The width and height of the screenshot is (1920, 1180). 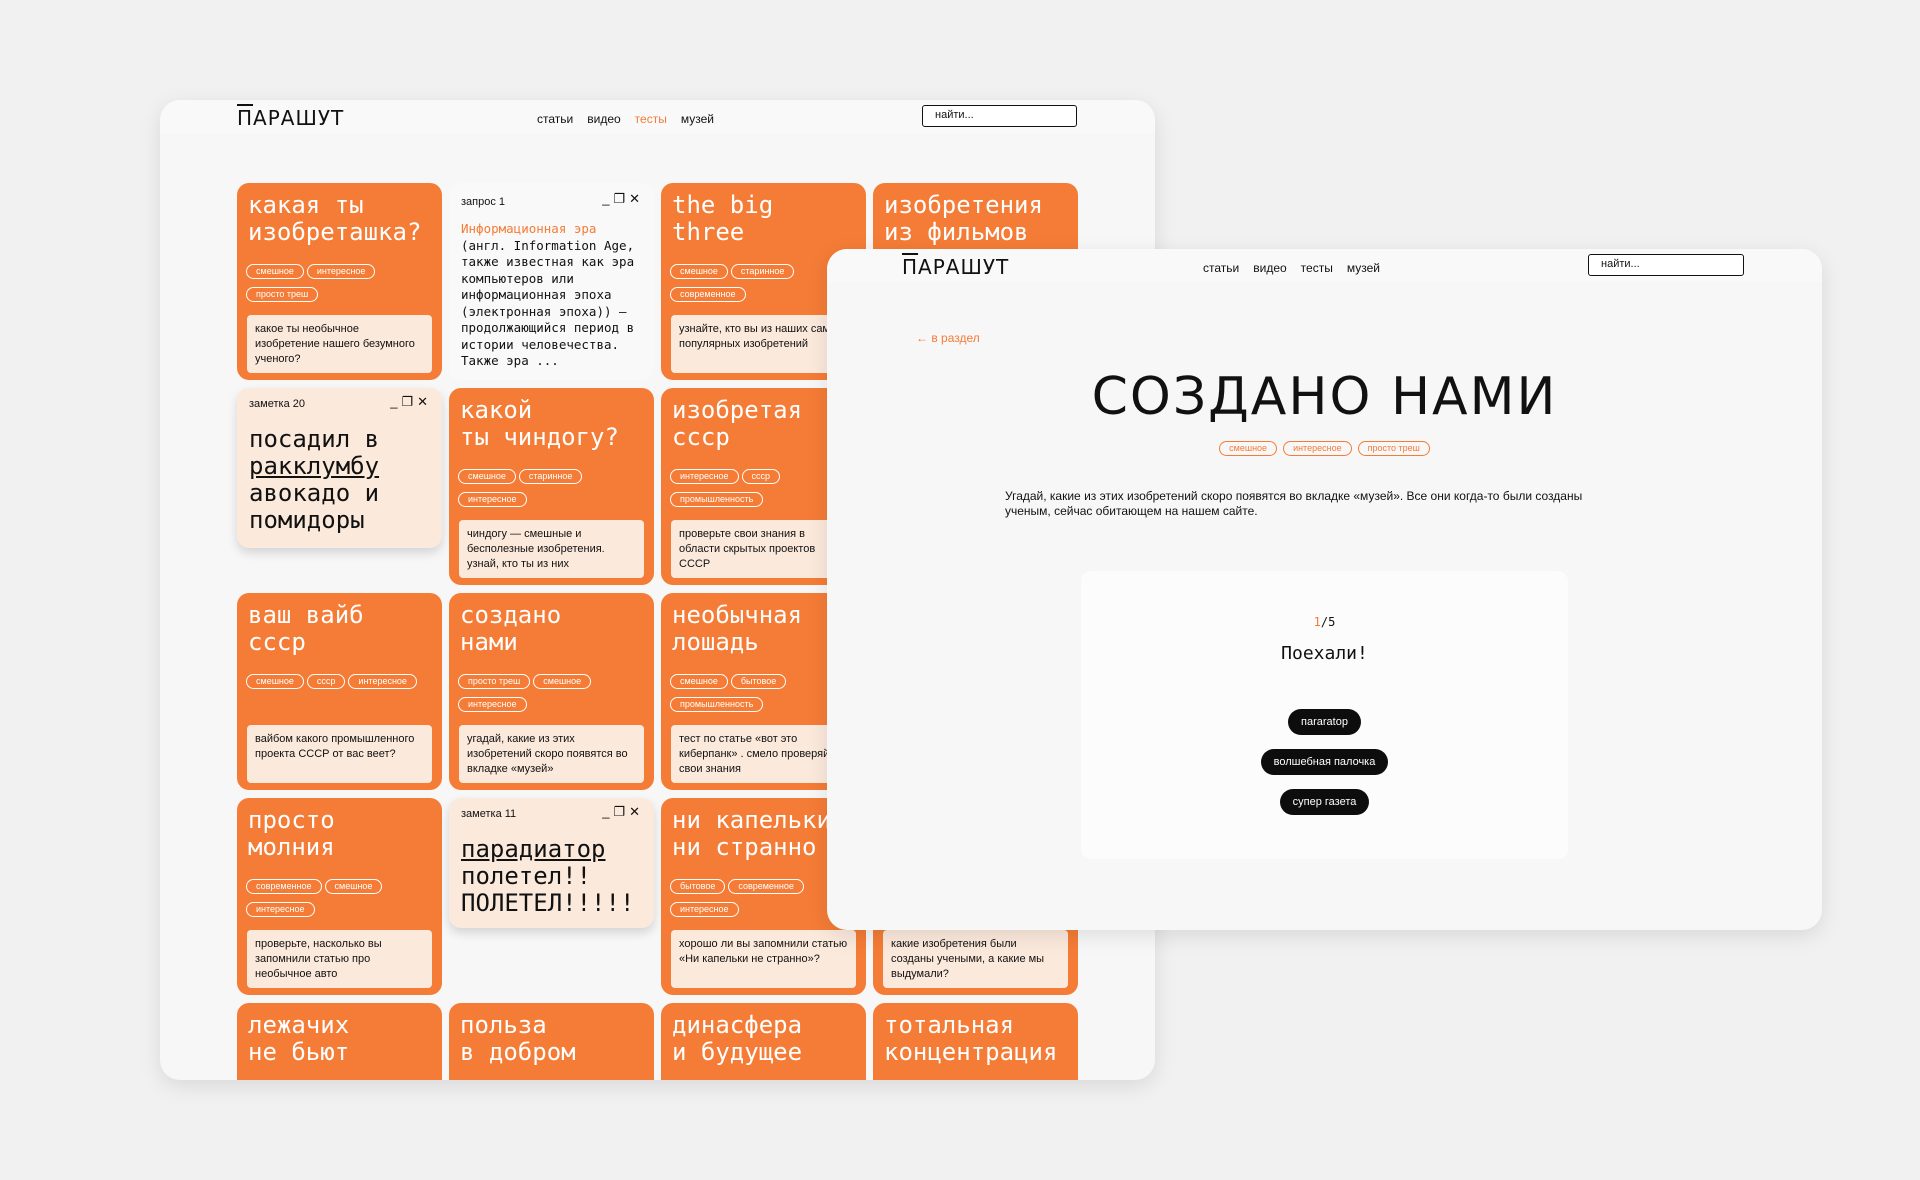 What do you see at coordinates (751, 833) in the screenshot?
I see `card-title: ни капельки ни странно` at bounding box center [751, 833].